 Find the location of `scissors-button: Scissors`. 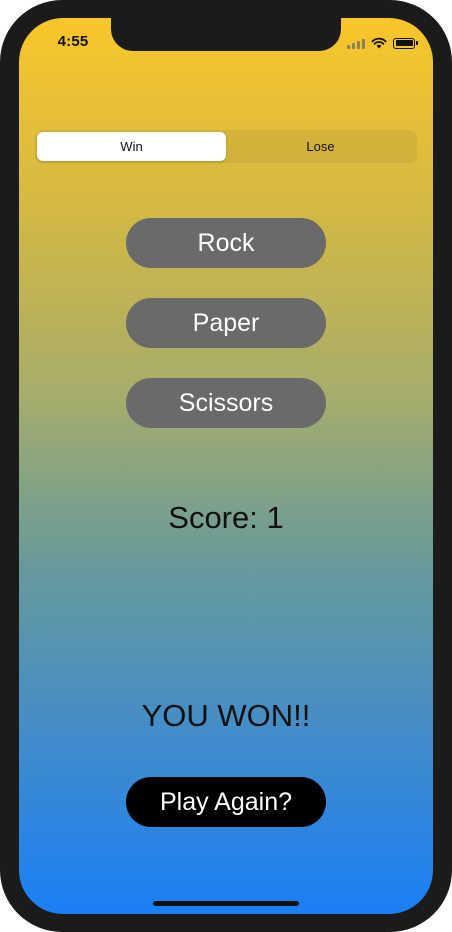

scissors-button: Scissors is located at coordinates (226, 403).